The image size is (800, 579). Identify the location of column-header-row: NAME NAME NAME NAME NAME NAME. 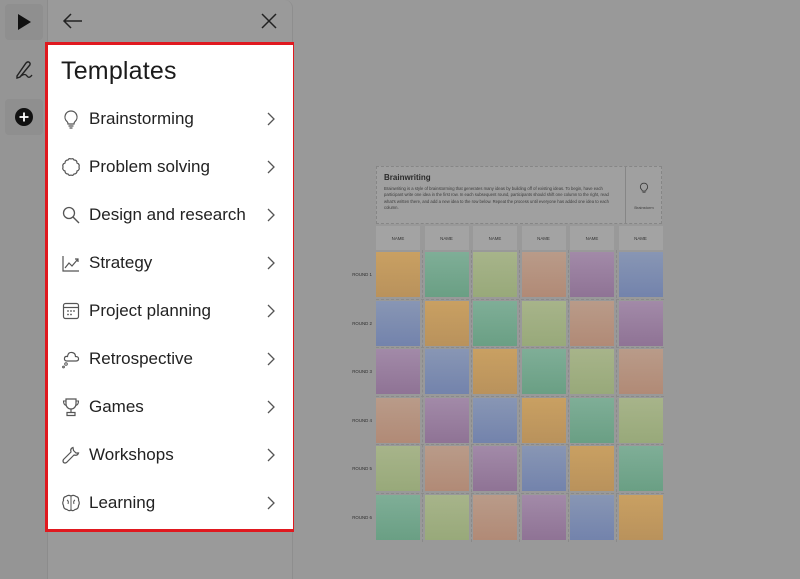
(520, 238).